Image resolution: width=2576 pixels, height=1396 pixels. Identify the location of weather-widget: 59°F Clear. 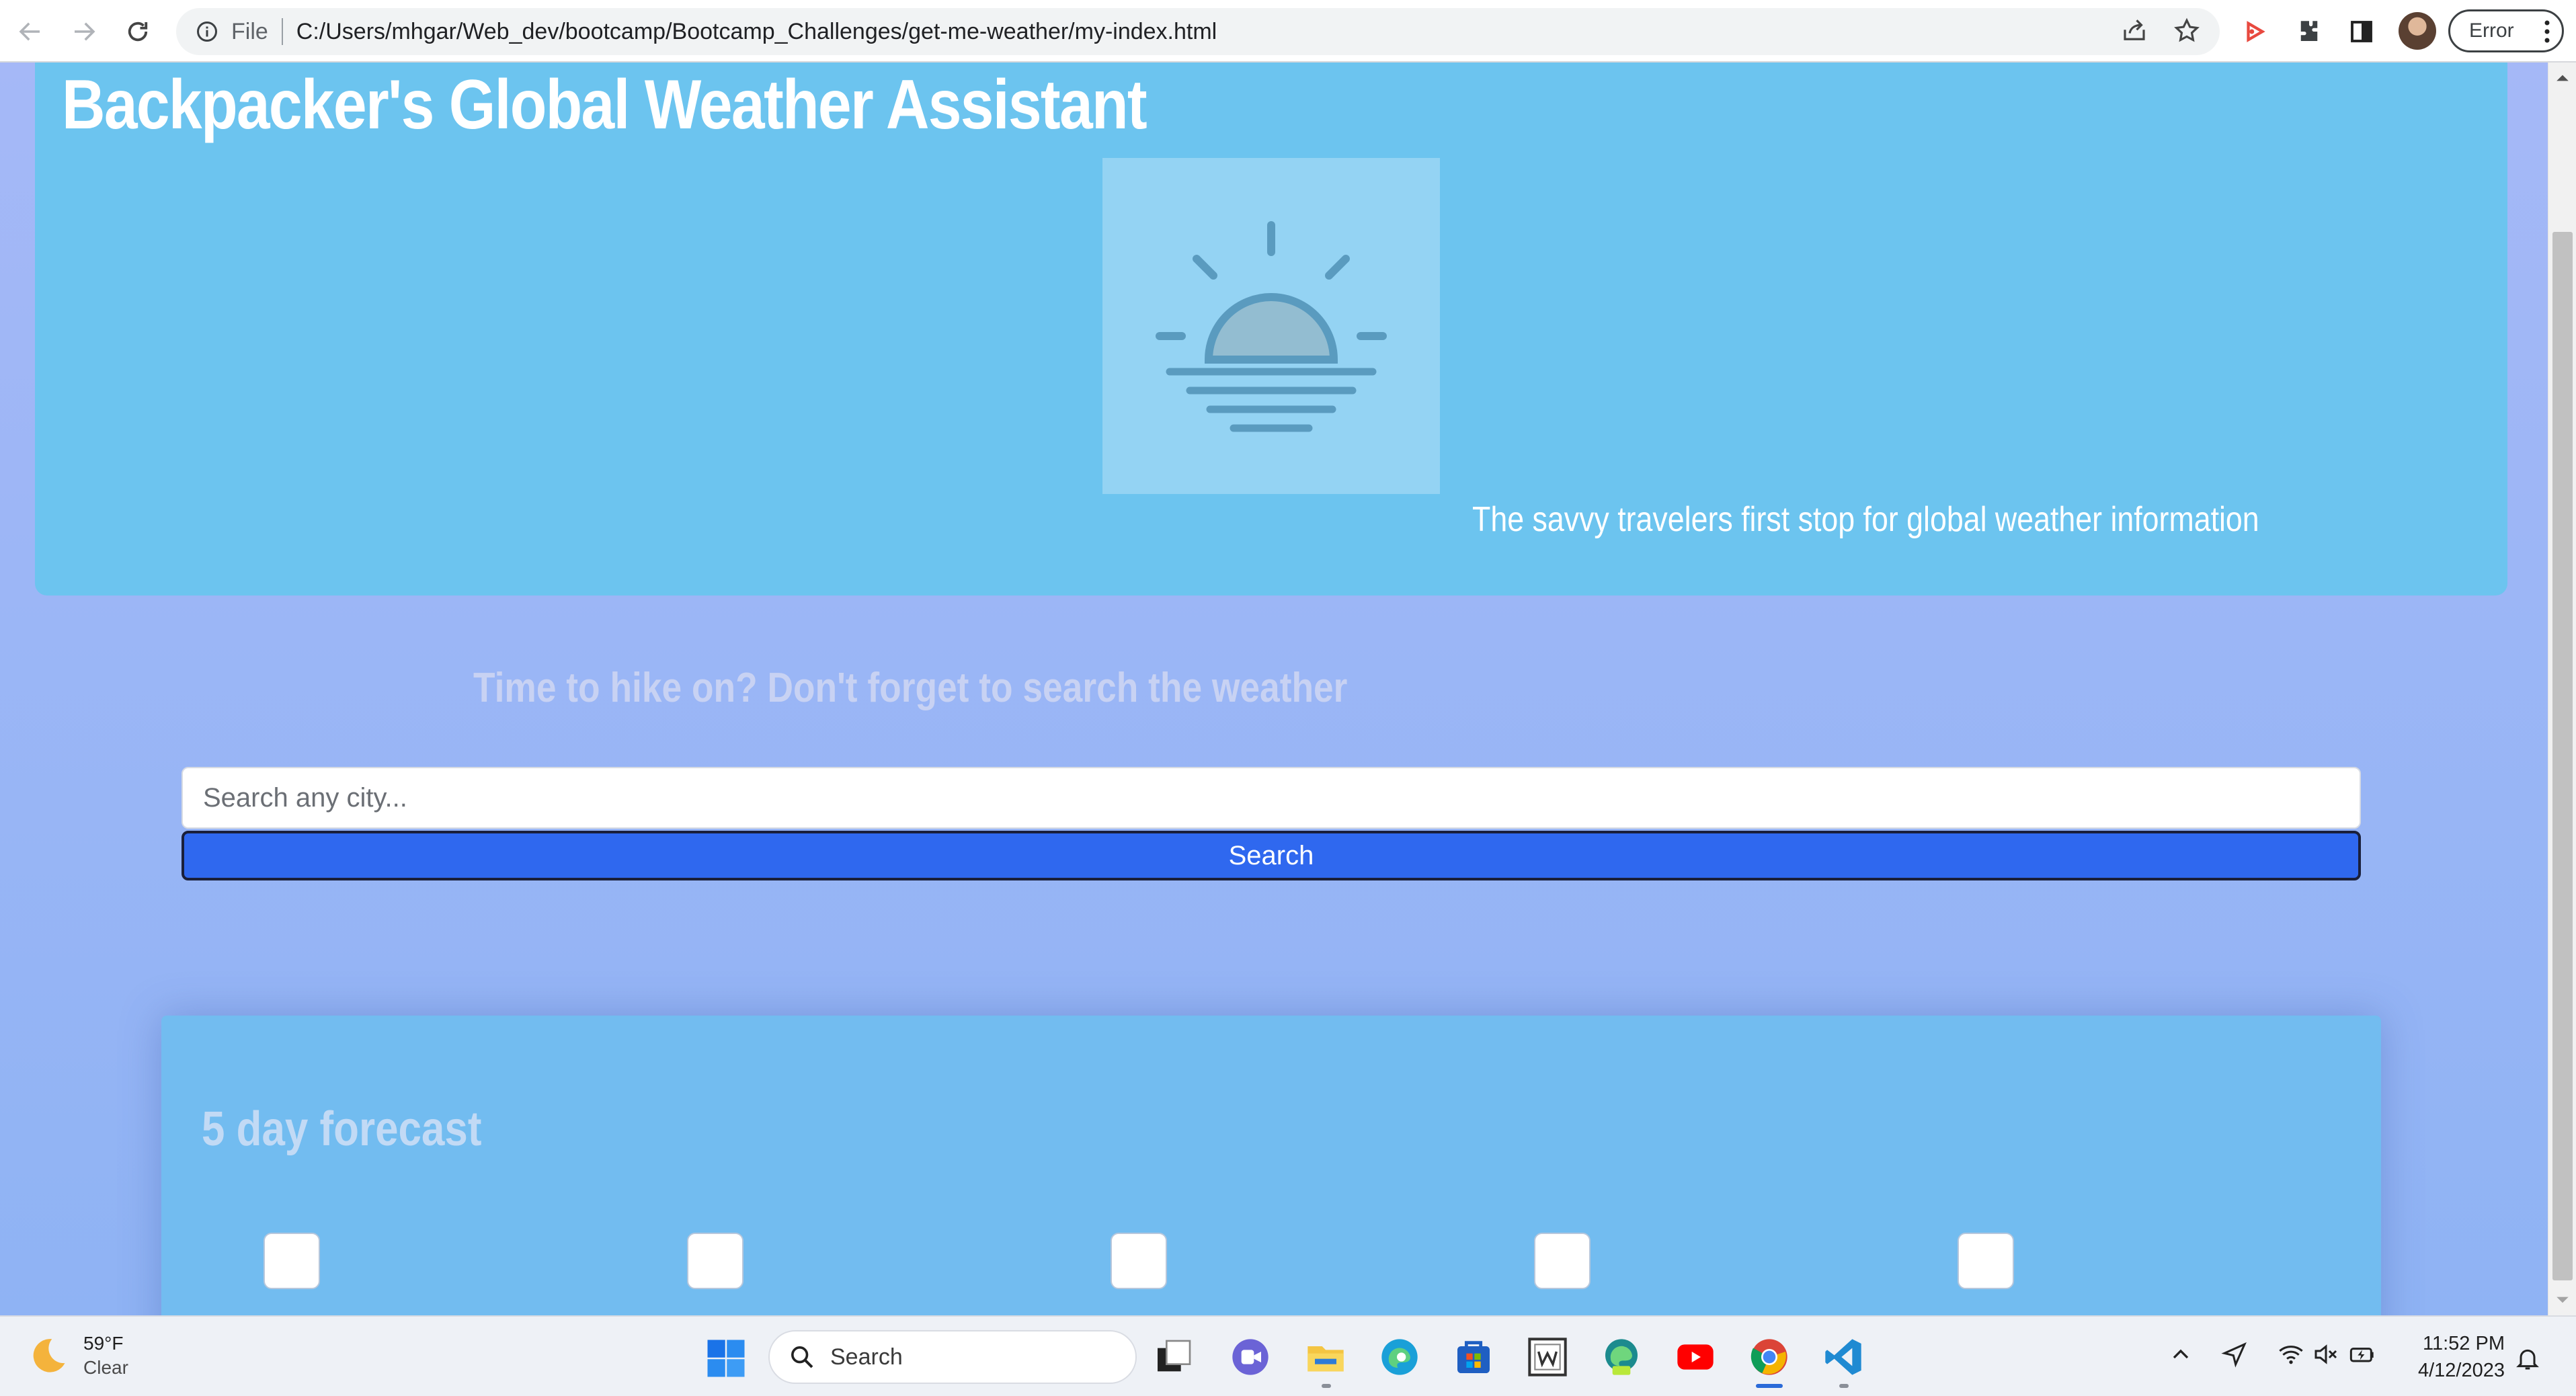
(76, 1355).